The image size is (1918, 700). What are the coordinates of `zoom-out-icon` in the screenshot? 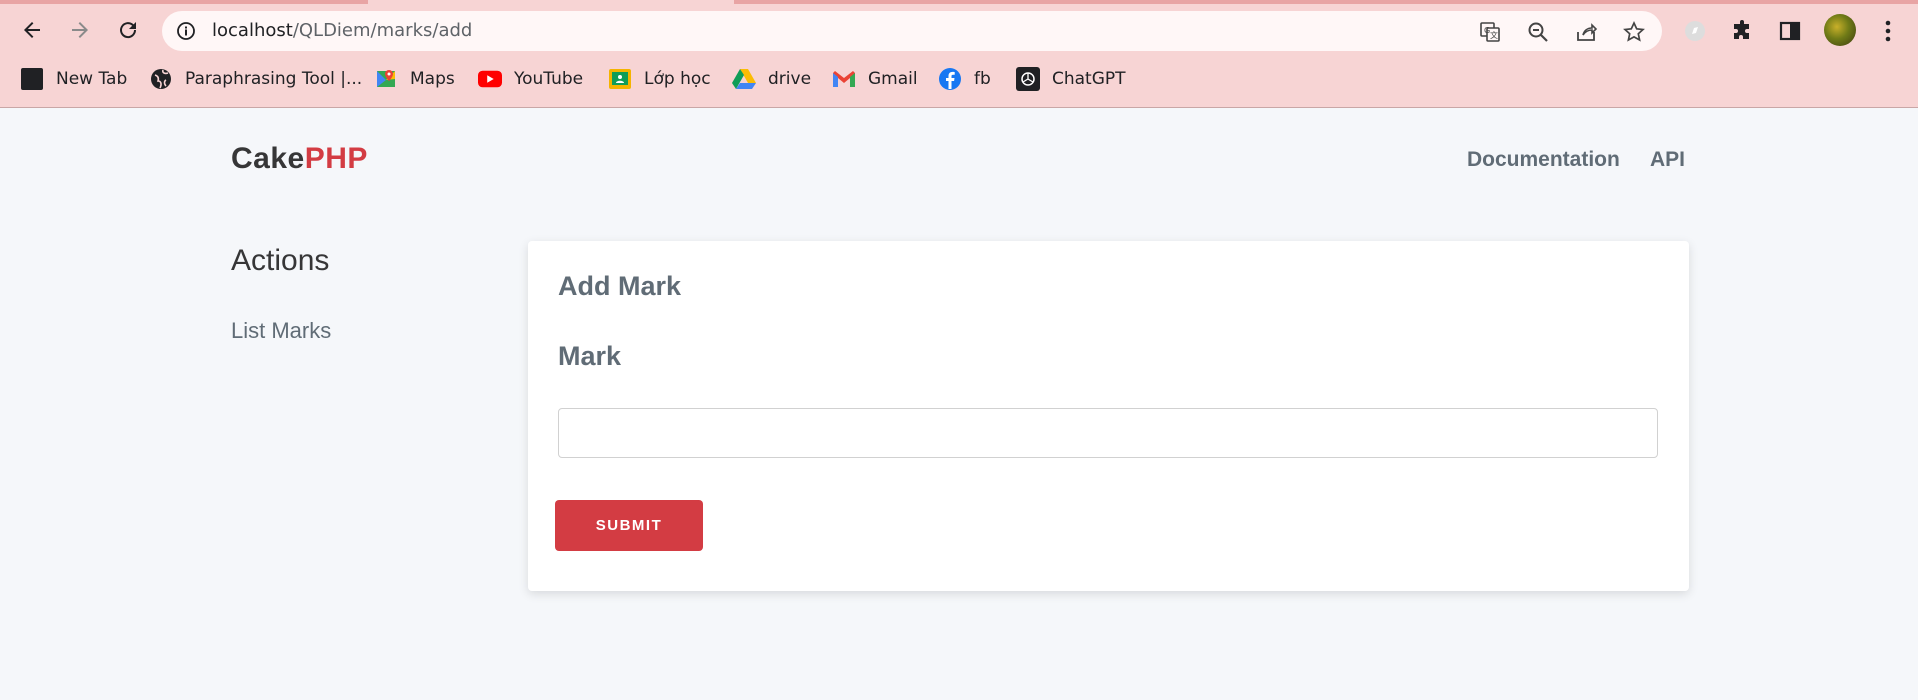 It's located at (1538, 32).